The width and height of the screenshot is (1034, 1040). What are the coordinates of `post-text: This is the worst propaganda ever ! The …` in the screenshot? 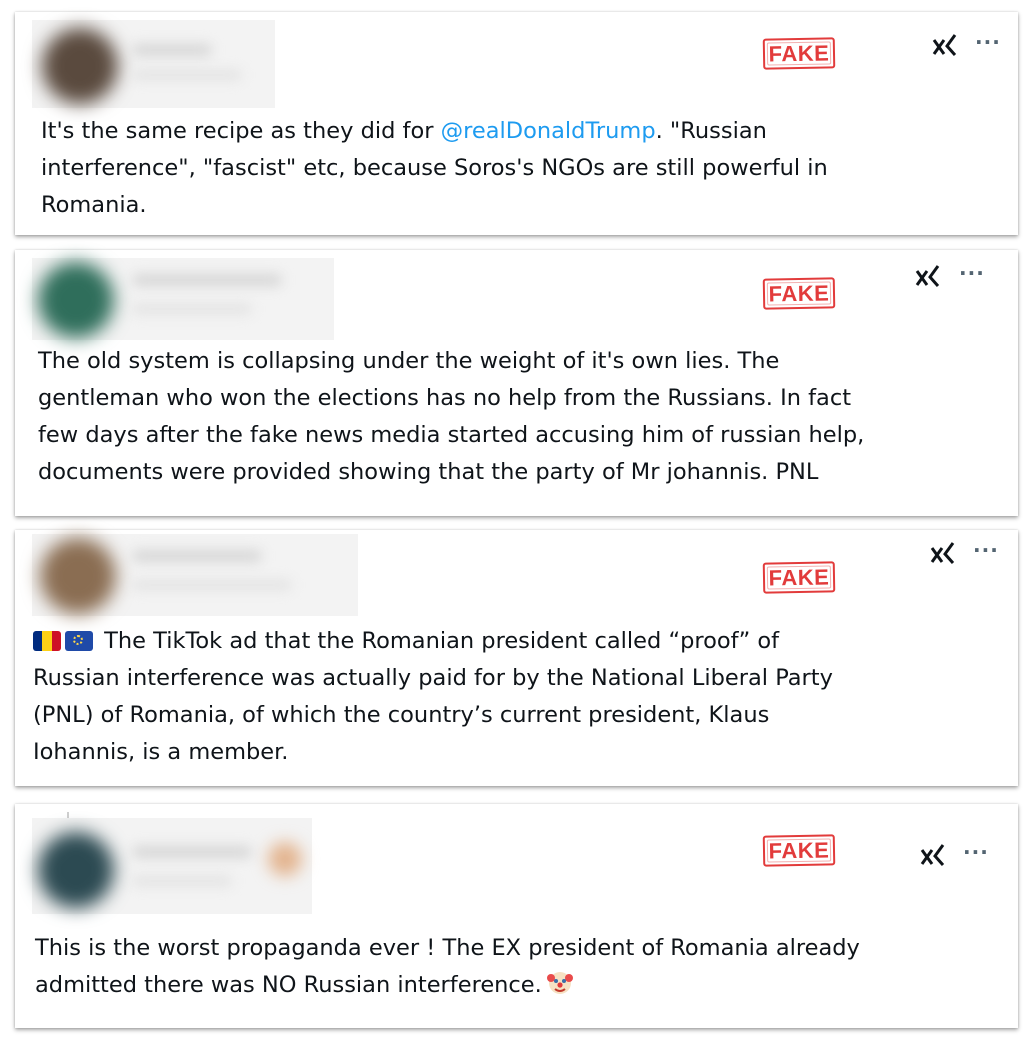 It's located at (447, 967).